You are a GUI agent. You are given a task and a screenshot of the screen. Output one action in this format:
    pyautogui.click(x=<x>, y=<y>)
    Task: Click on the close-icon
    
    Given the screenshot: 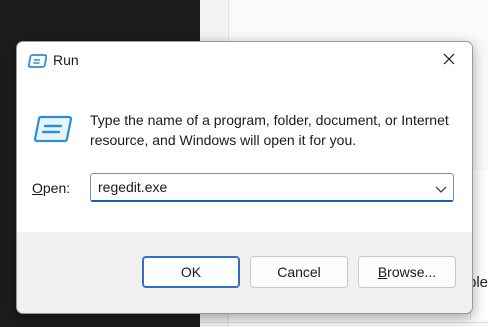 What is the action you would take?
    pyautogui.click(x=449, y=61)
    